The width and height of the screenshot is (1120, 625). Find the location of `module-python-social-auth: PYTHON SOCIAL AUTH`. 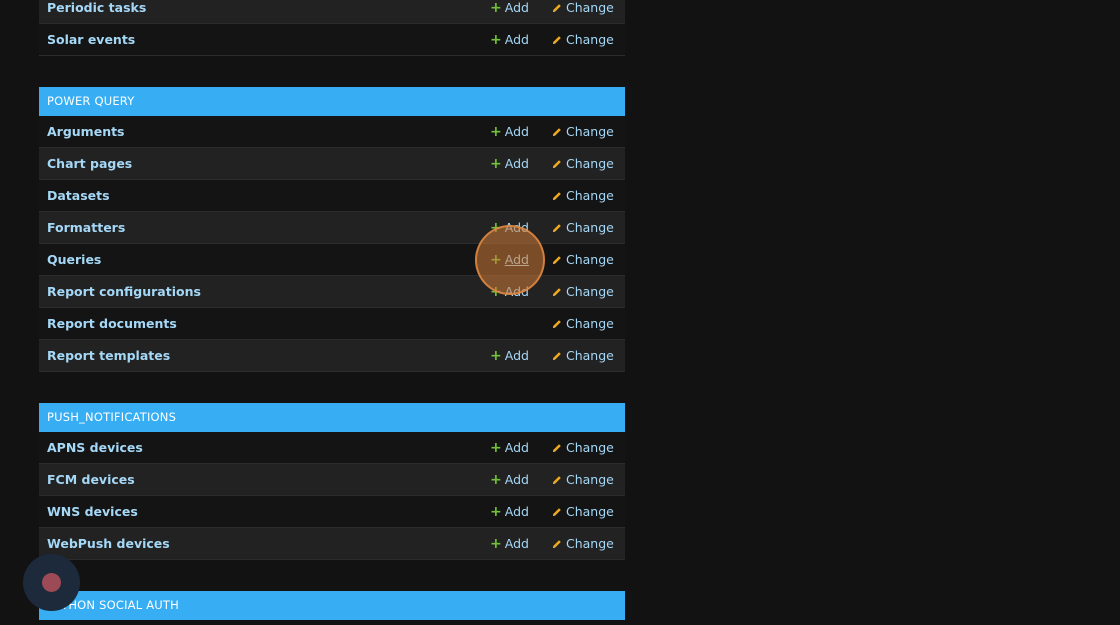

module-python-social-auth: PYTHON SOCIAL AUTH is located at coordinates (332, 605).